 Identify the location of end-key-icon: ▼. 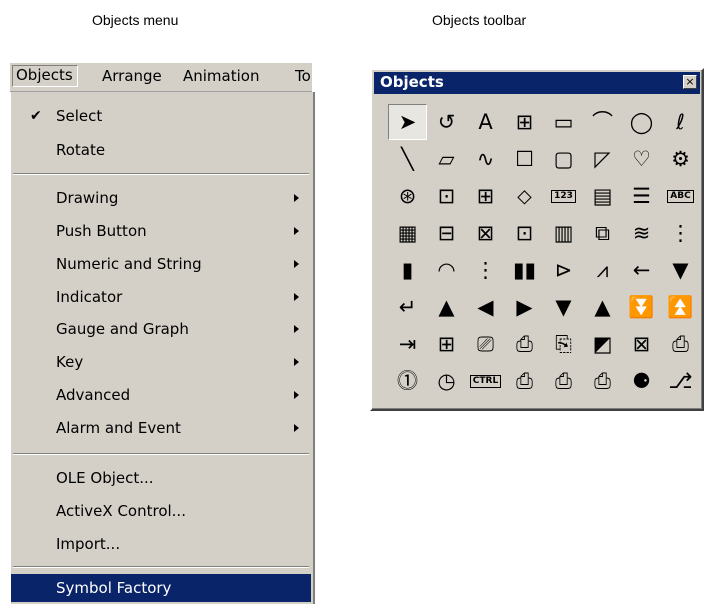
(680, 270).